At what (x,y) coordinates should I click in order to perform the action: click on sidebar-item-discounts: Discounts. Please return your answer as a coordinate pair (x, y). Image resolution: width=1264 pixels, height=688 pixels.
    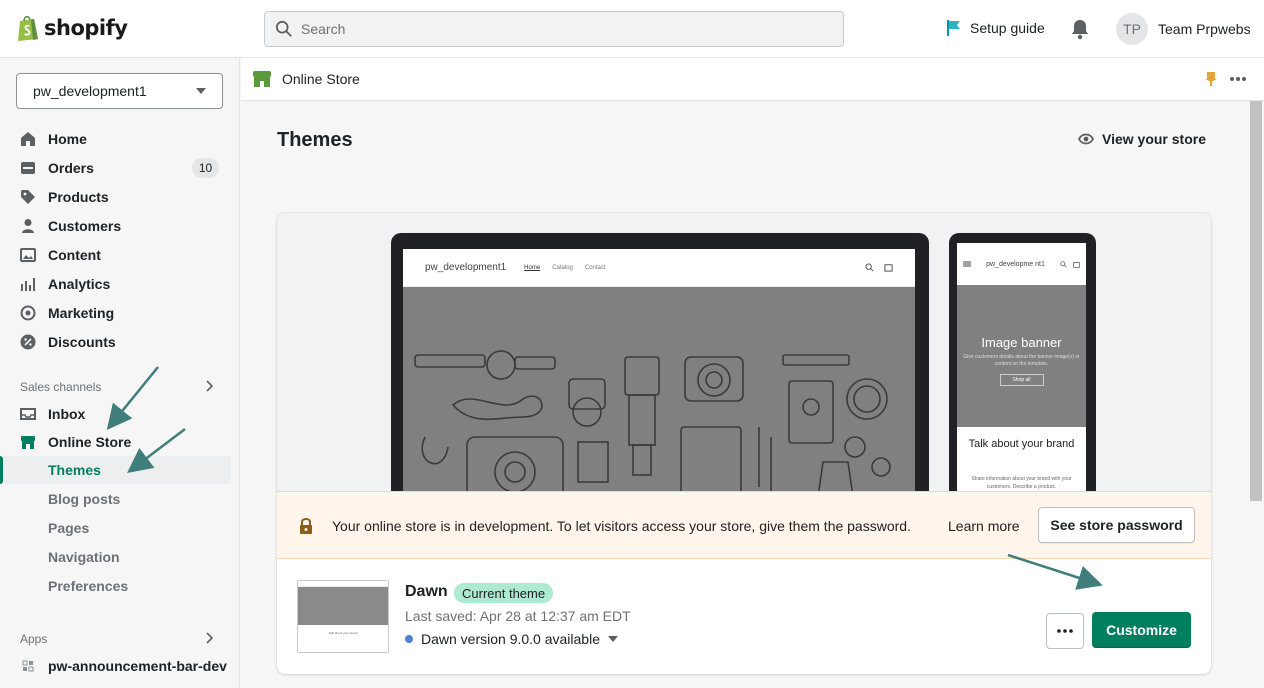
    Looking at the image, I should click on (68, 342).